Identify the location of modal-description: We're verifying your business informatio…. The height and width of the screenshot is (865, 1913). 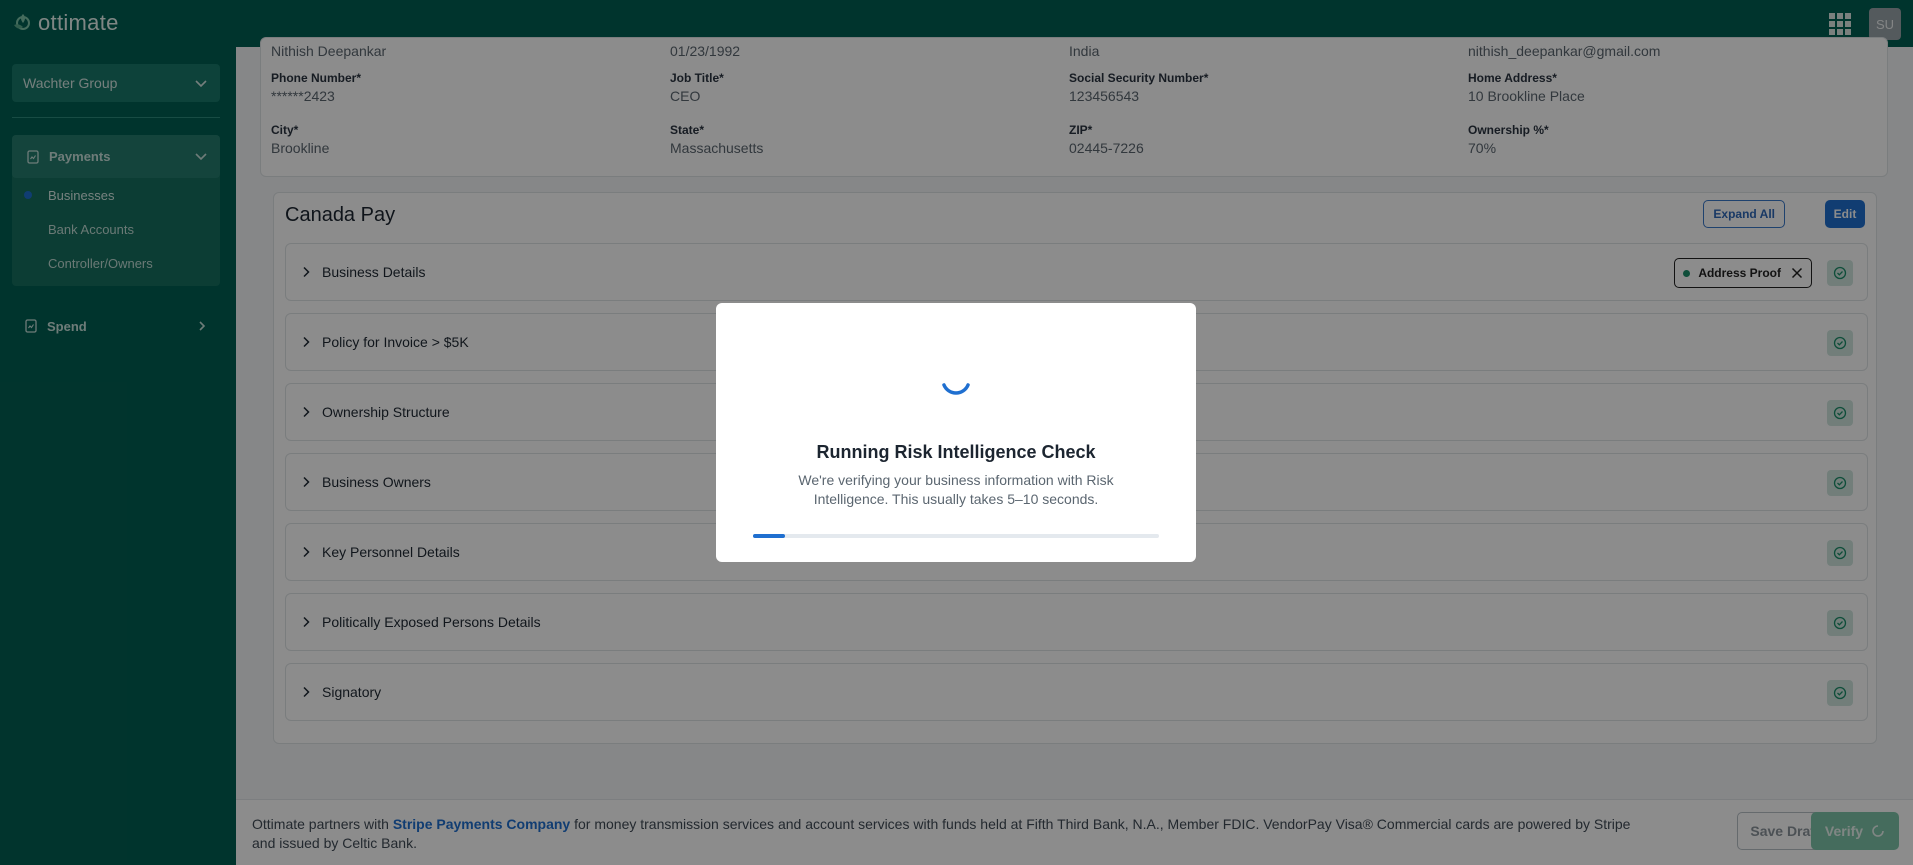
(956, 489).